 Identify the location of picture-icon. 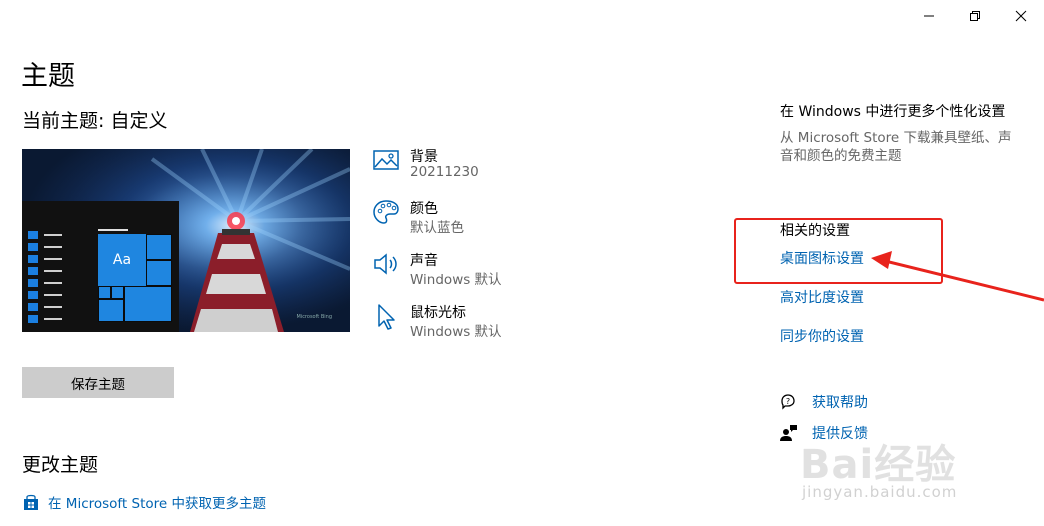
(386, 160).